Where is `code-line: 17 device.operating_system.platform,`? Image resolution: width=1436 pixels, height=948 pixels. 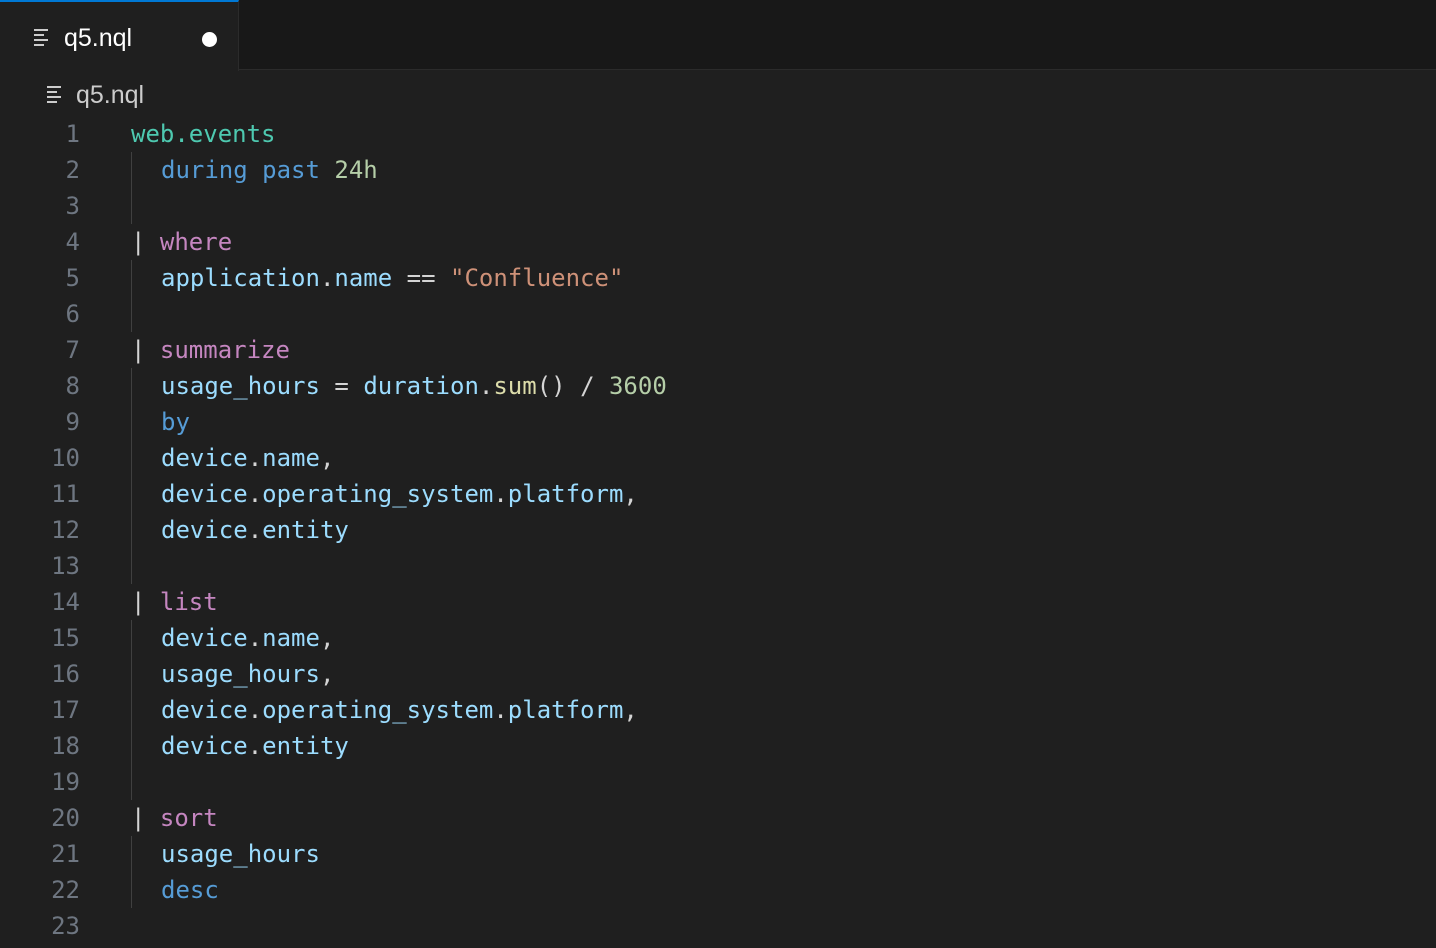 code-line: 17 device.operating_system.platform, is located at coordinates (718, 710).